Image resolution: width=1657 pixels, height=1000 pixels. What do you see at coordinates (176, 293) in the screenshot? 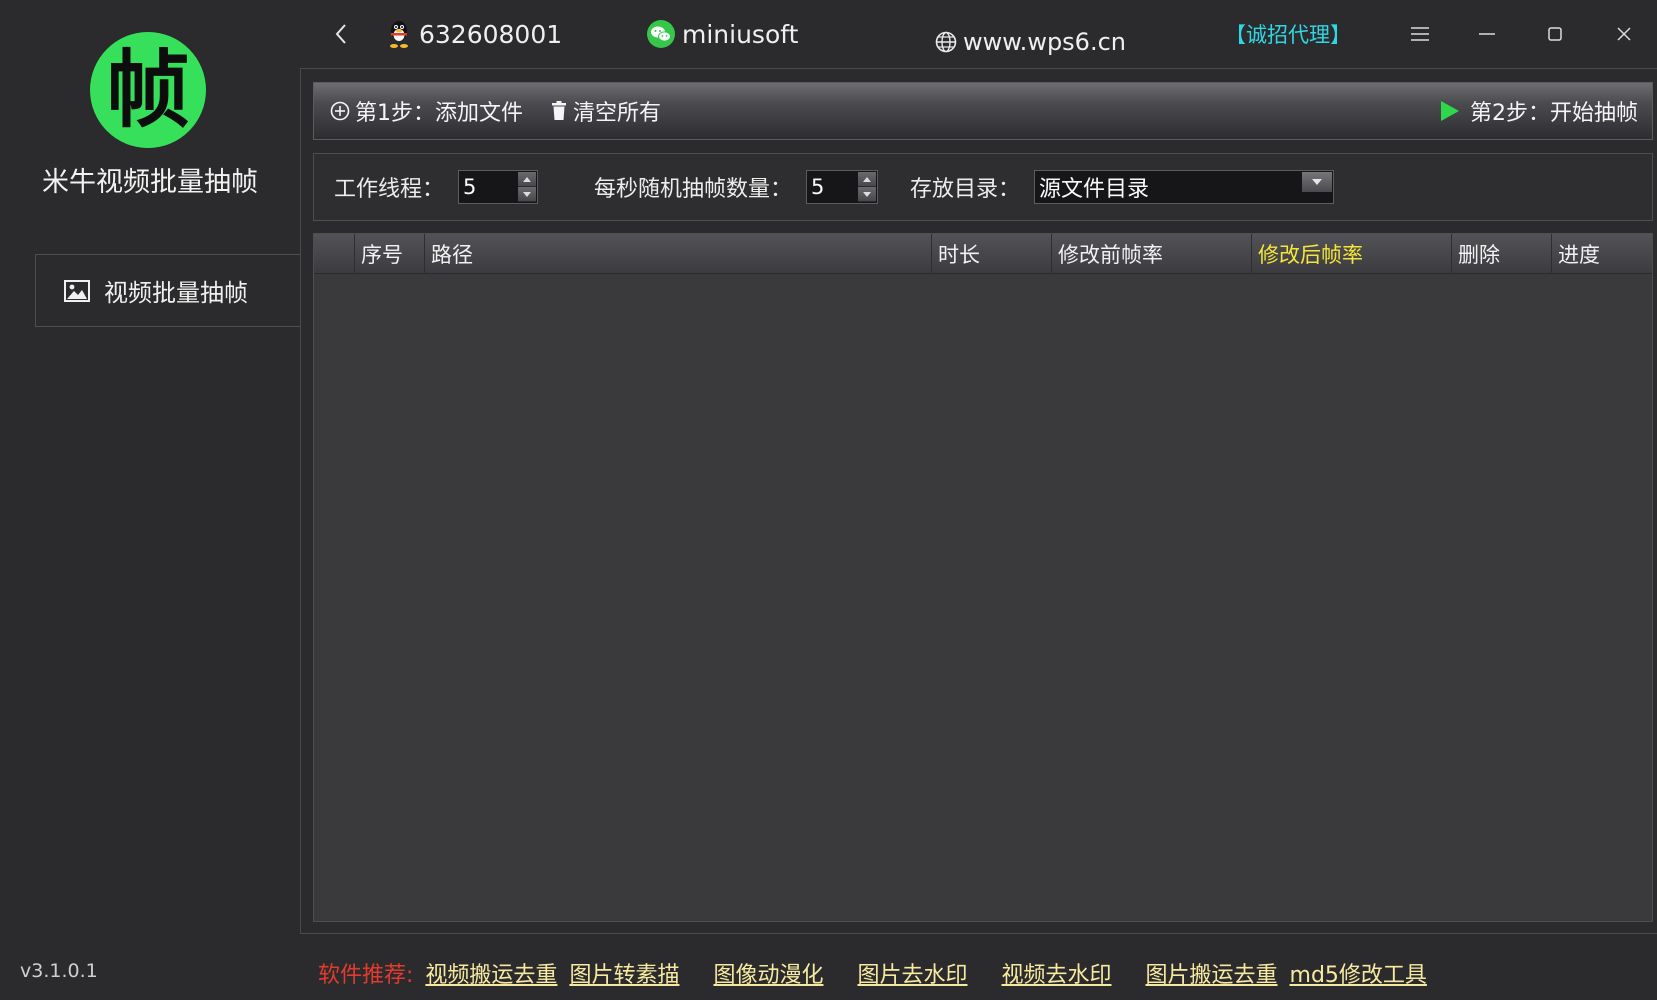
I see `sidebar-item-label: 视频批量抽帧` at bounding box center [176, 293].